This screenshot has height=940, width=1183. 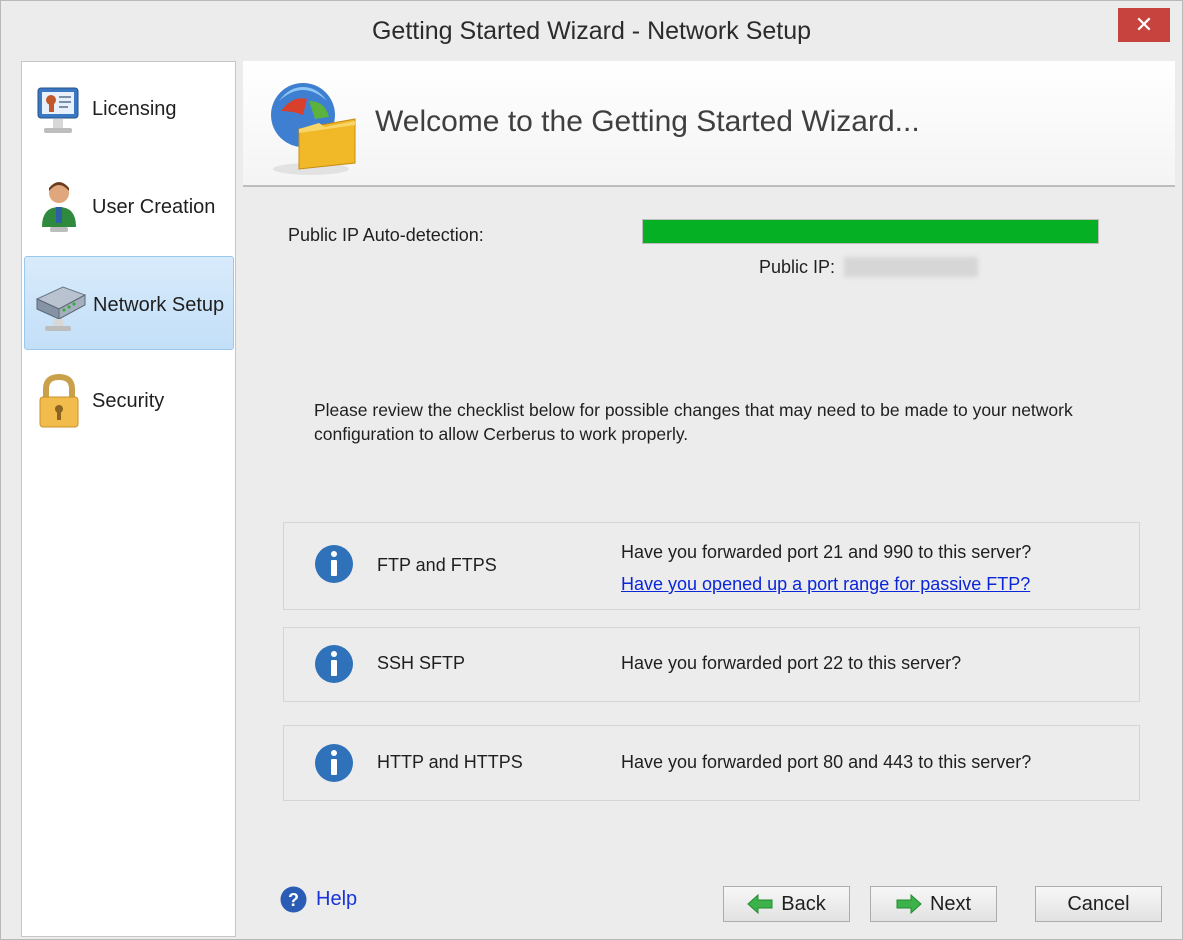 What do you see at coordinates (58, 110) in the screenshot?
I see `certificate-icon` at bounding box center [58, 110].